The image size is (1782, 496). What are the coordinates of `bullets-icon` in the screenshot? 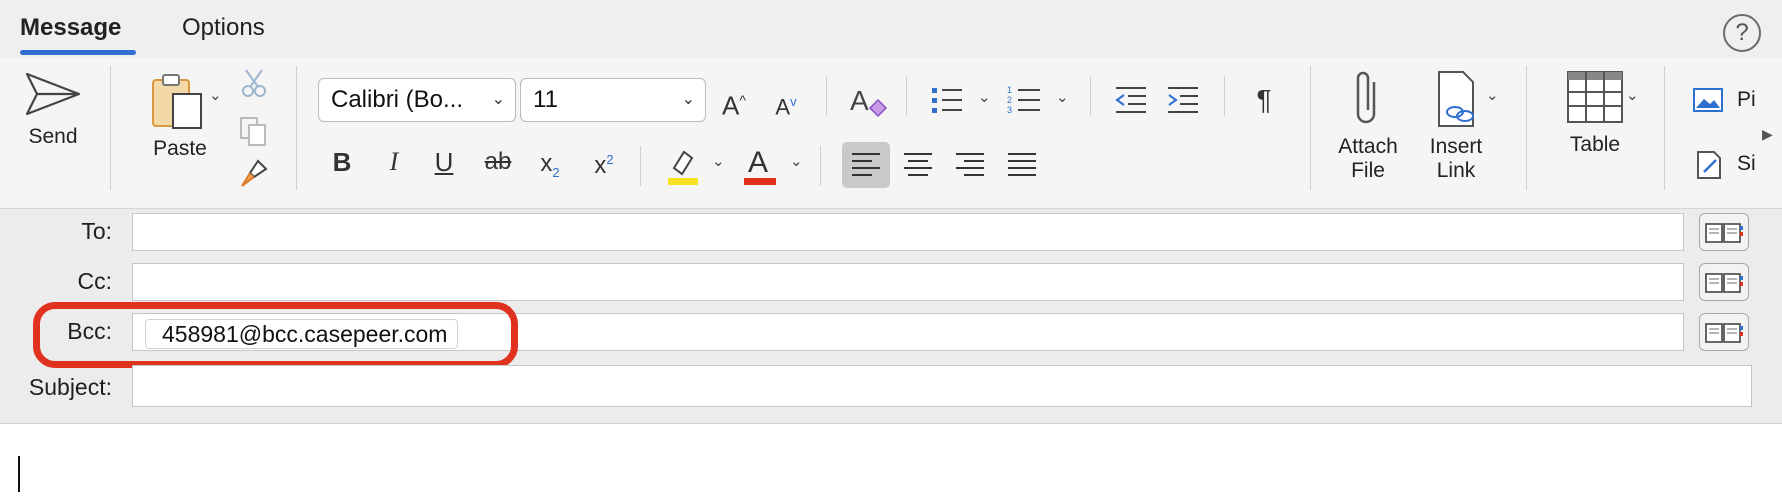 It's located at (947, 100).